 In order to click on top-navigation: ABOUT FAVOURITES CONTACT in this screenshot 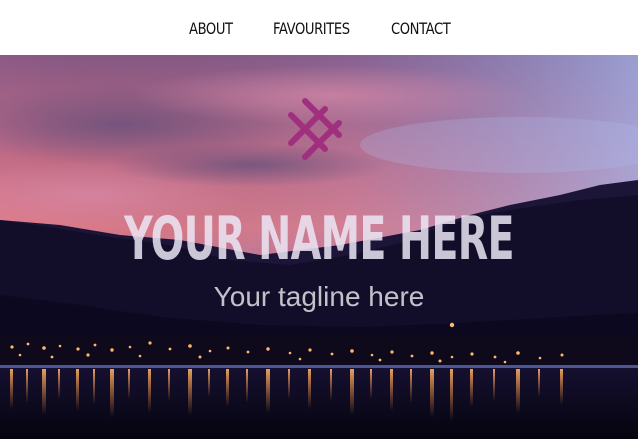, I will do `click(319, 27)`.